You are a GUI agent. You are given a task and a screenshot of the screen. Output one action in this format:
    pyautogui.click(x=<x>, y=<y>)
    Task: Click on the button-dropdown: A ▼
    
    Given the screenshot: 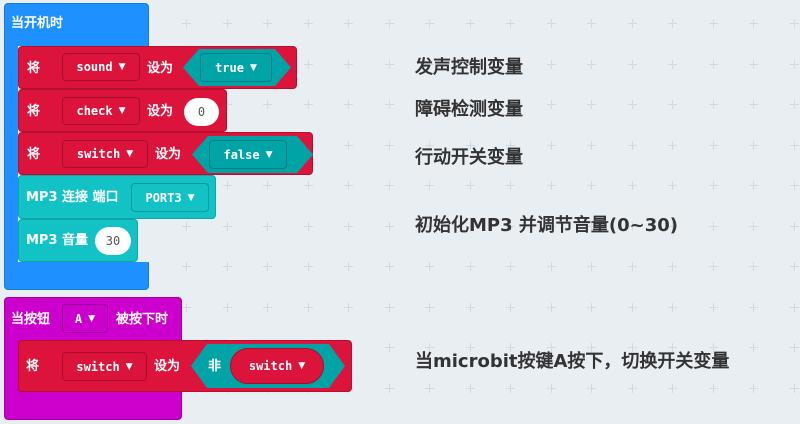 What is the action you would take?
    pyautogui.click(x=85, y=318)
    